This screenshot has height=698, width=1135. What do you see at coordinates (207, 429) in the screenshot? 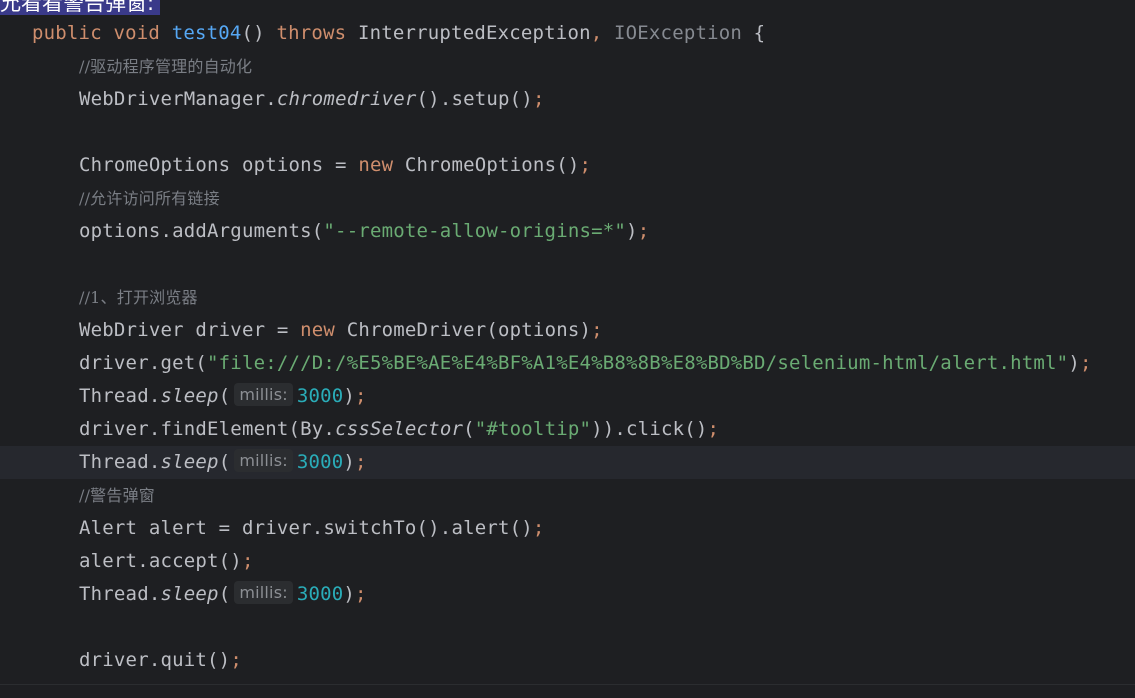
I see `call-head: driver.findElement(By.` at bounding box center [207, 429].